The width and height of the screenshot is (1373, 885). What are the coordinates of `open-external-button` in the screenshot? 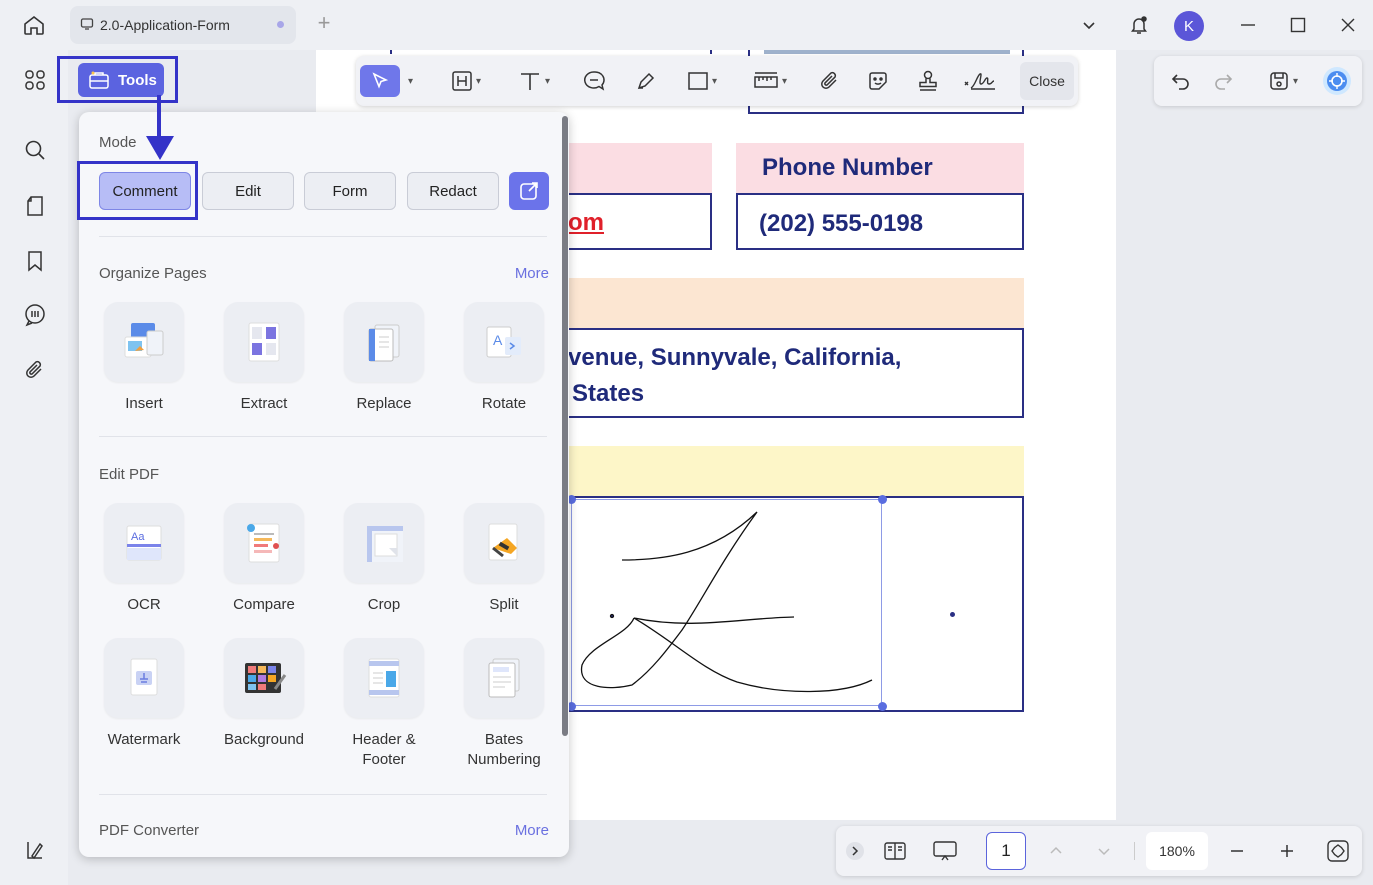 It's located at (529, 191).